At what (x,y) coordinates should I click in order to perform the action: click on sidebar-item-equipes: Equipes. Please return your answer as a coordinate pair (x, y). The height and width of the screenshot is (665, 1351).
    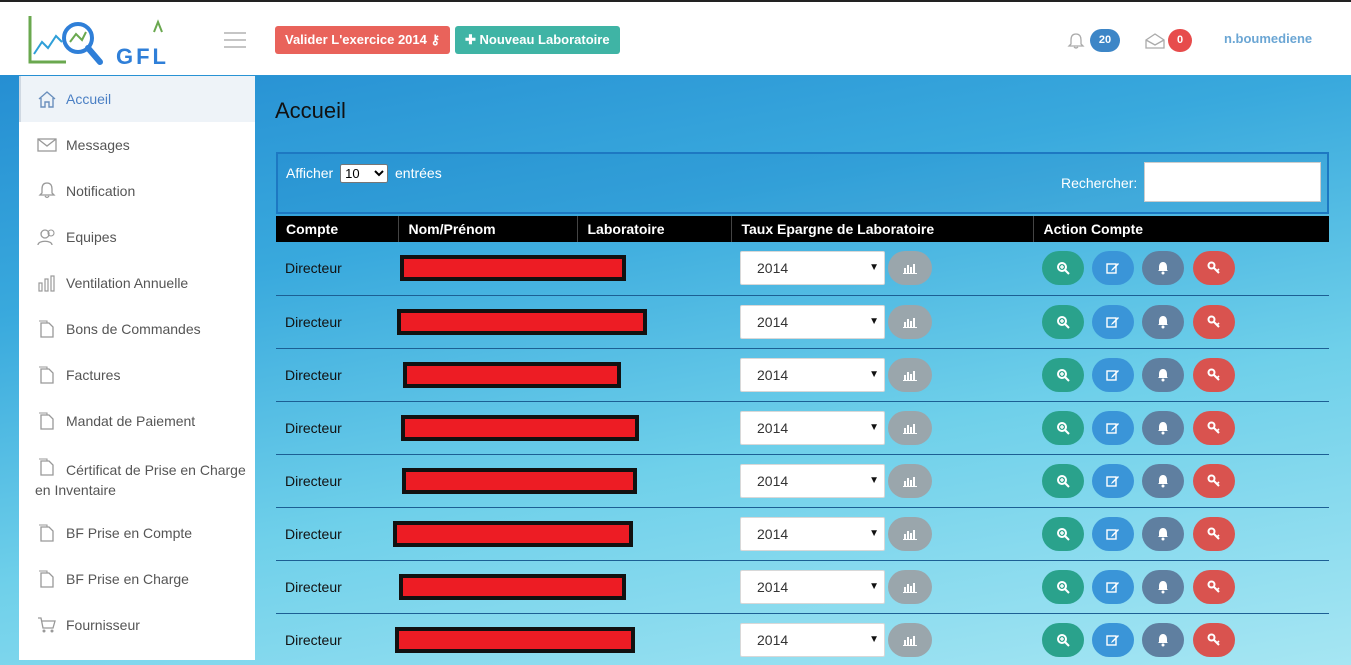
    Looking at the image, I should click on (137, 237).